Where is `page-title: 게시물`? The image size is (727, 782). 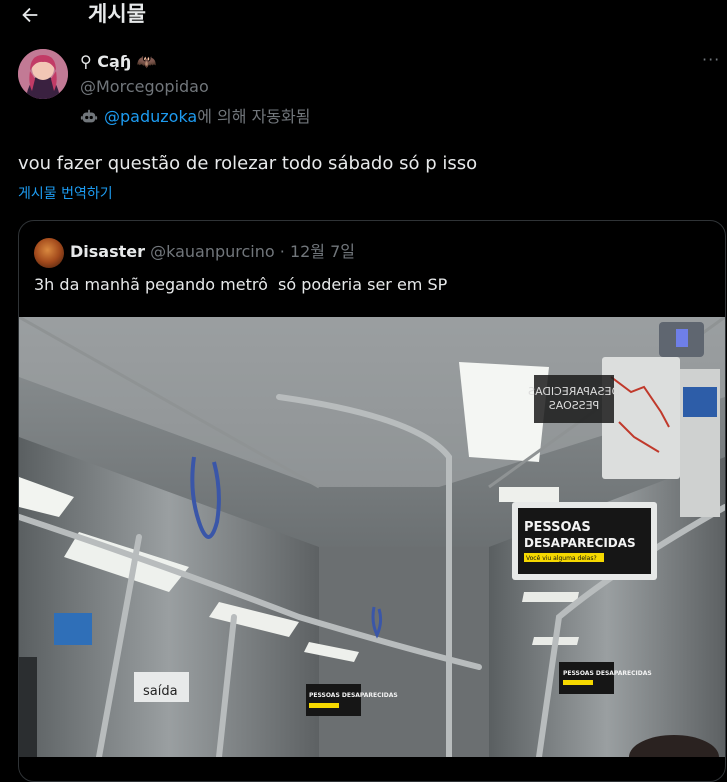
page-title: 게시물 is located at coordinates (117, 14).